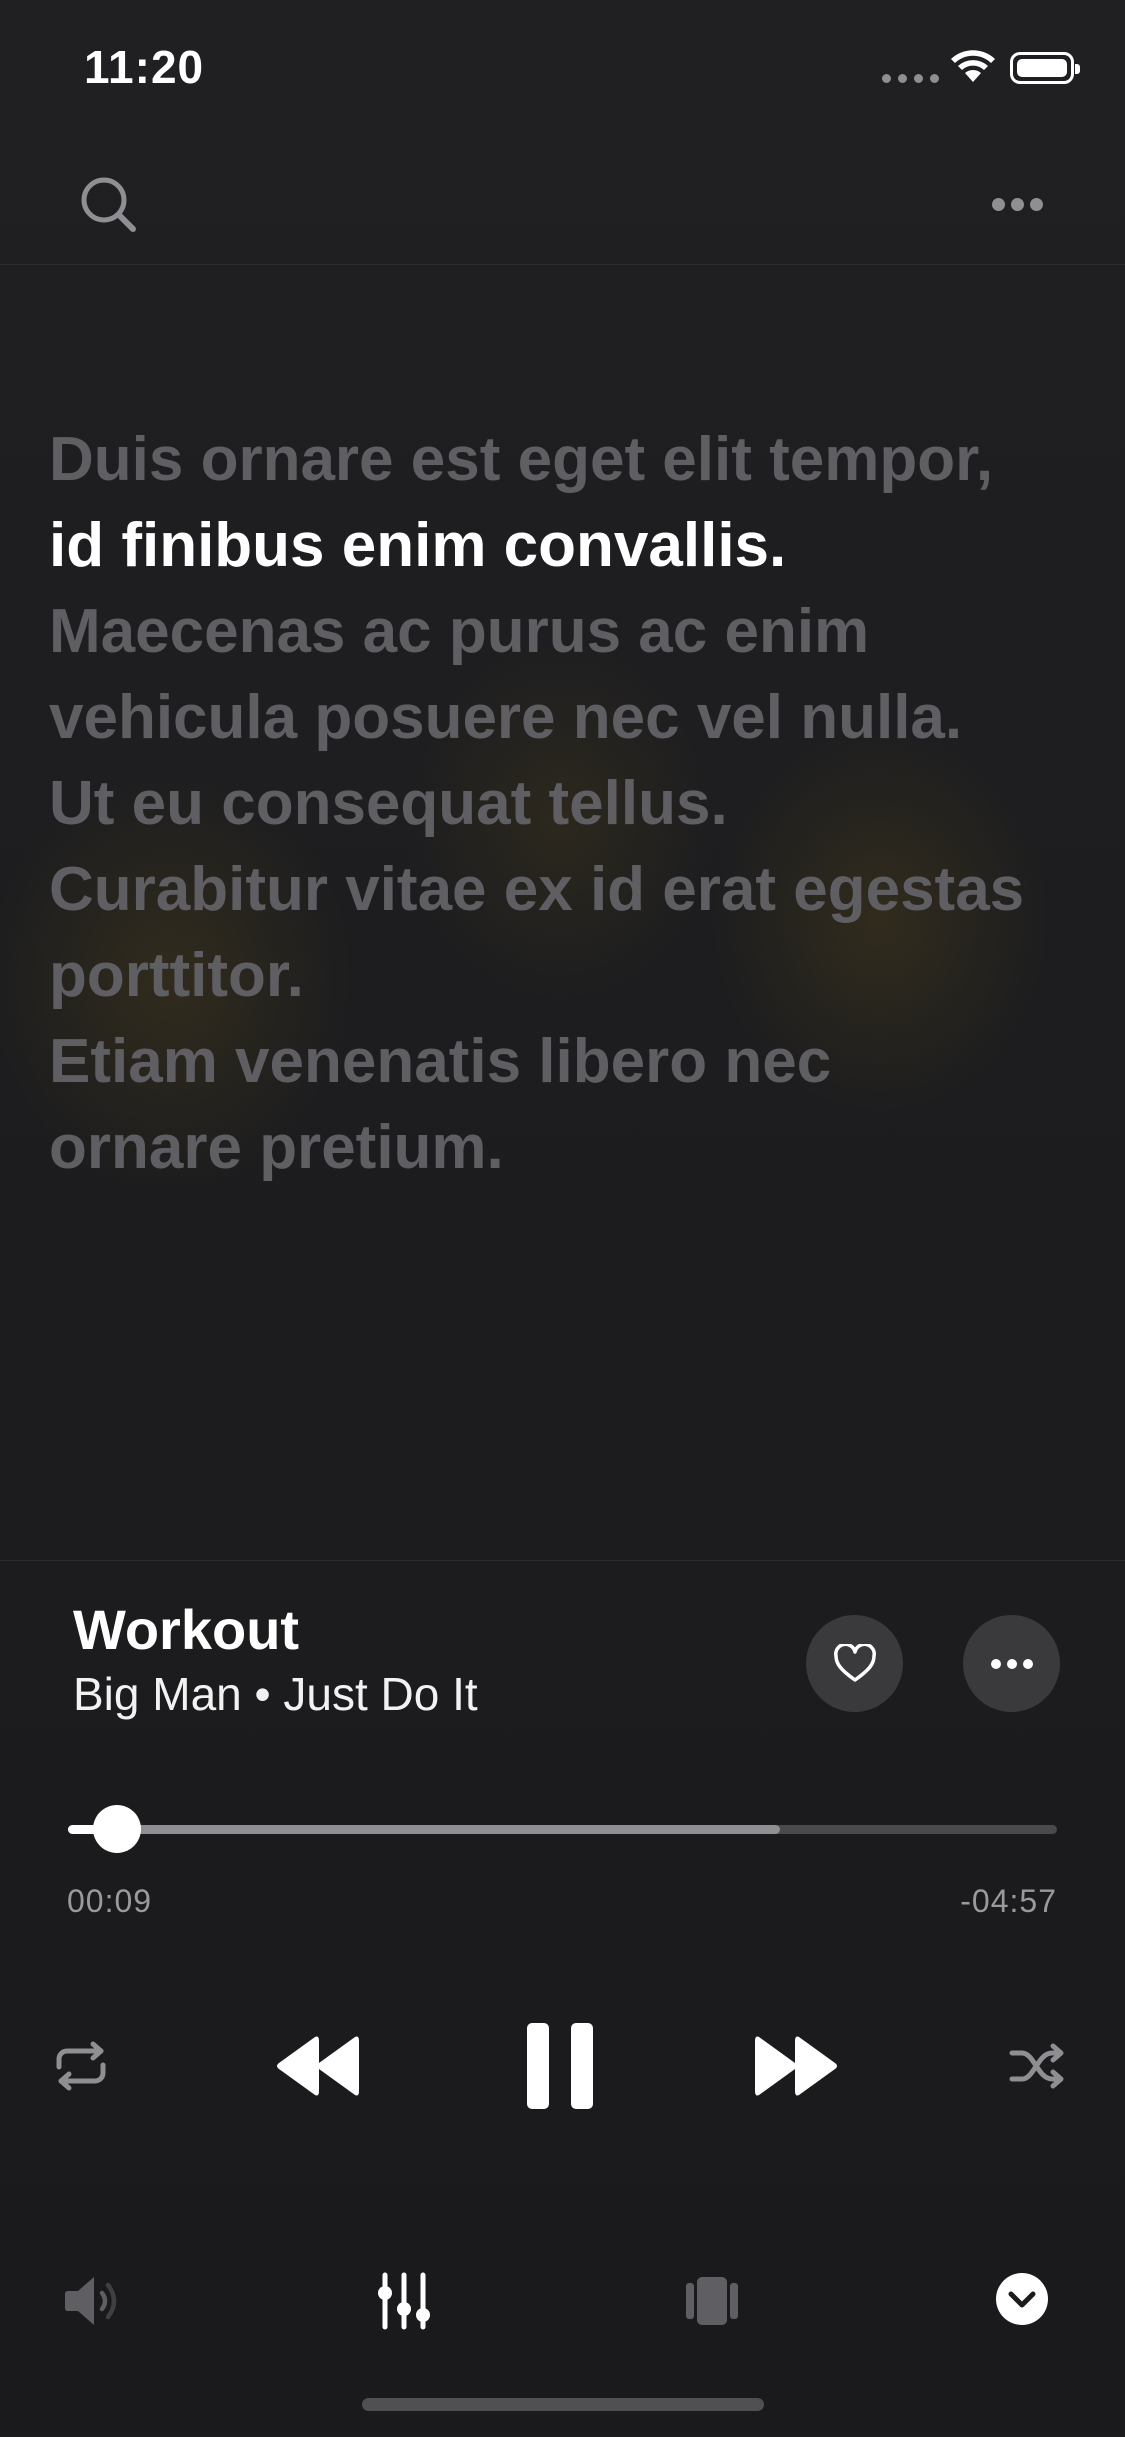 The image size is (1125, 2437). Describe the element at coordinates (562, 66) in the screenshot. I see `status-bar: 11:20` at that location.